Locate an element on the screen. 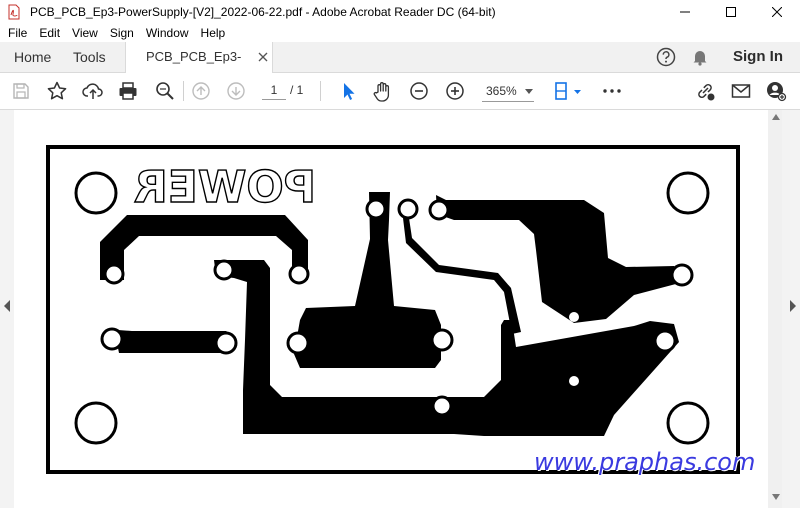 This screenshot has width=800, height=508. page-count: / 1 is located at coordinates (297, 90).